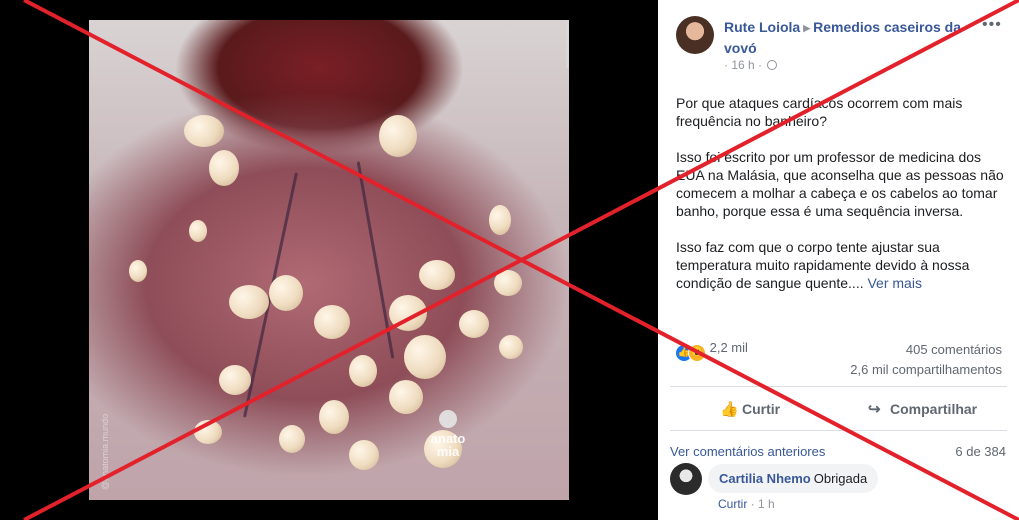 This screenshot has height=520, width=1019. Describe the element at coordinates (840, 478) in the screenshot. I see `comment-text: Obrigada` at that location.